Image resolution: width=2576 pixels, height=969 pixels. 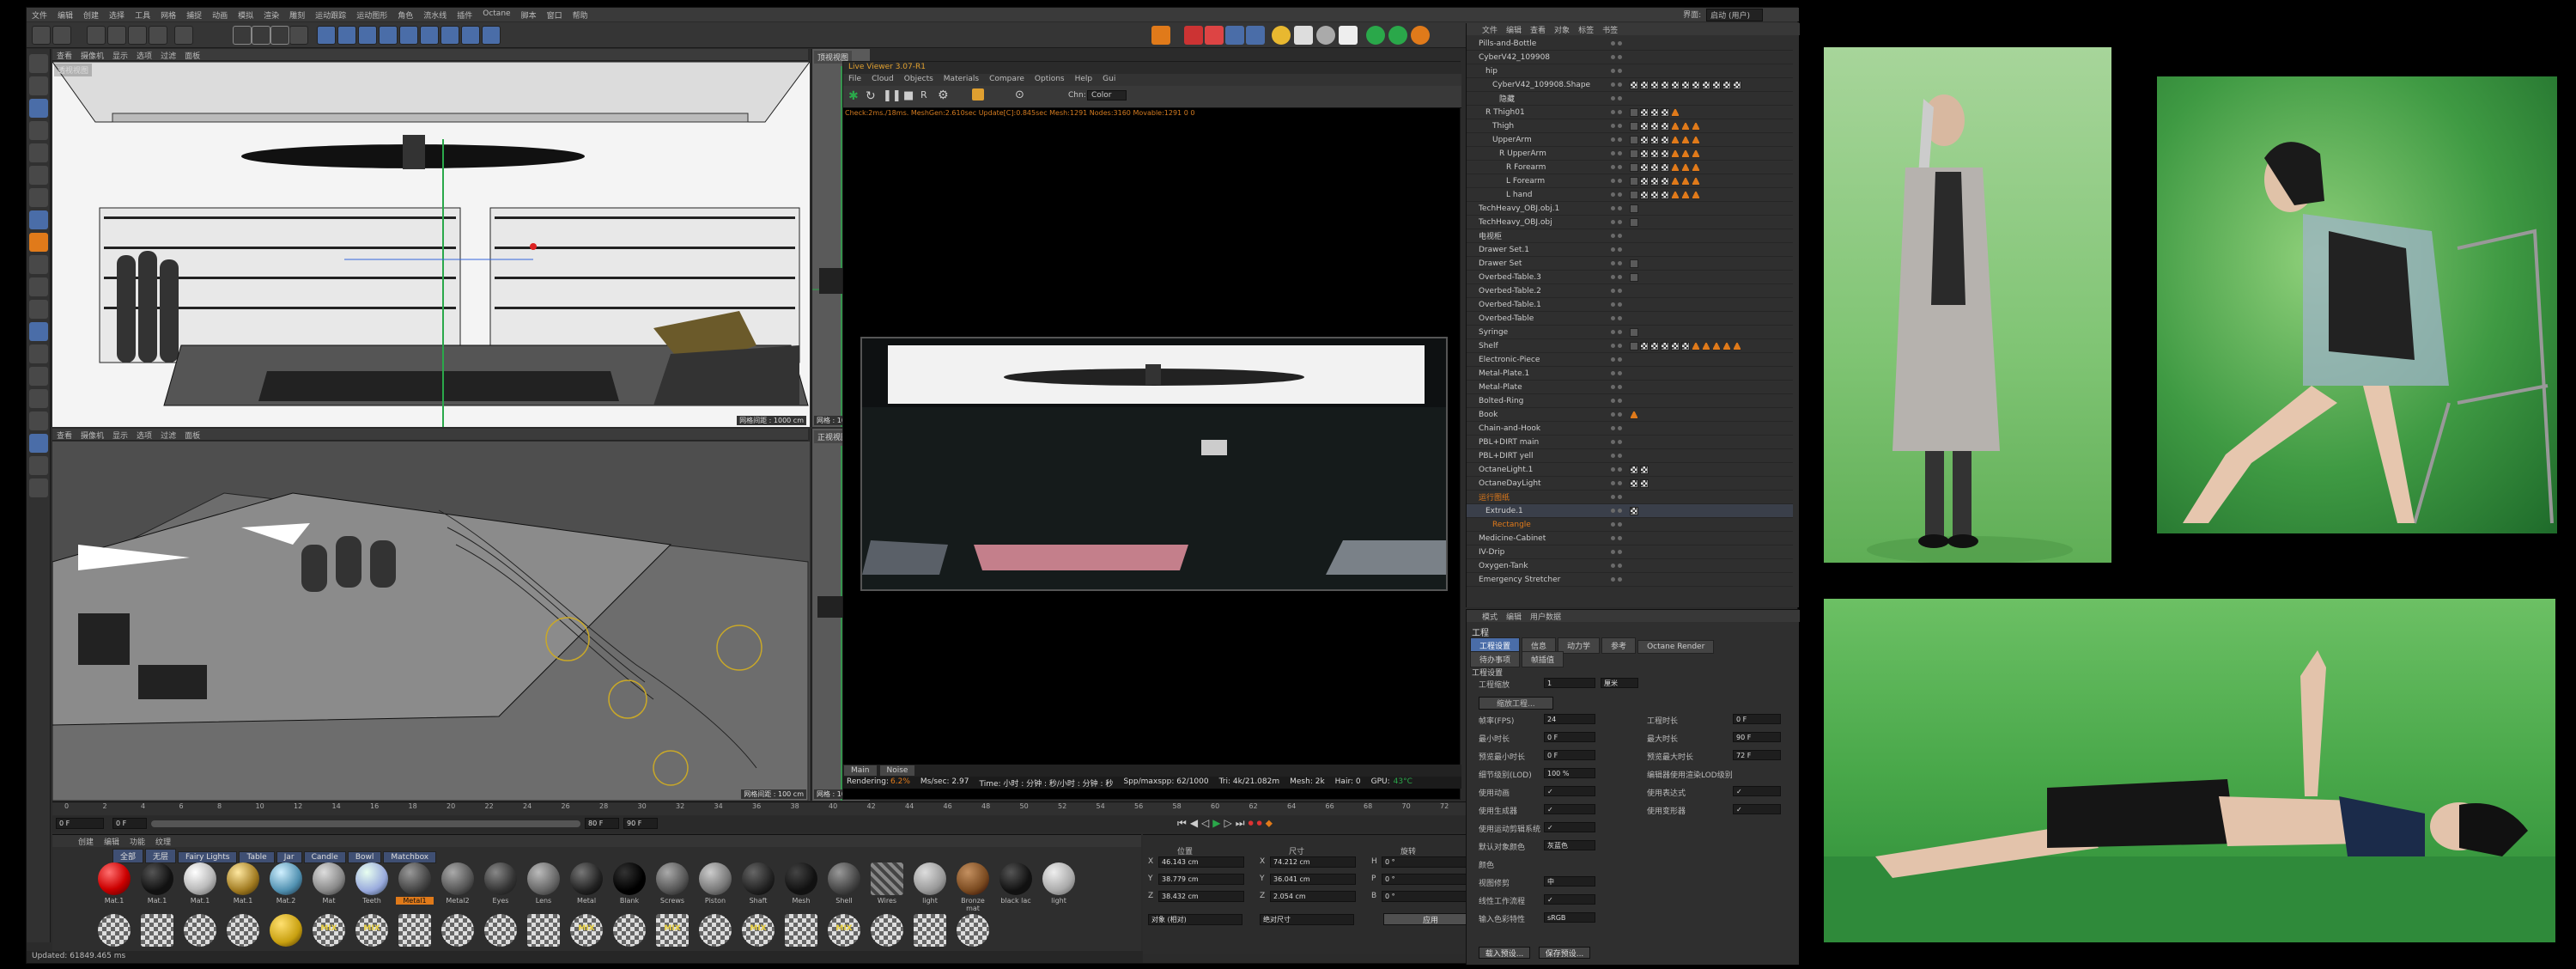 What do you see at coordinates (406, 15) in the screenshot?
I see `menu-item: 角色` at bounding box center [406, 15].